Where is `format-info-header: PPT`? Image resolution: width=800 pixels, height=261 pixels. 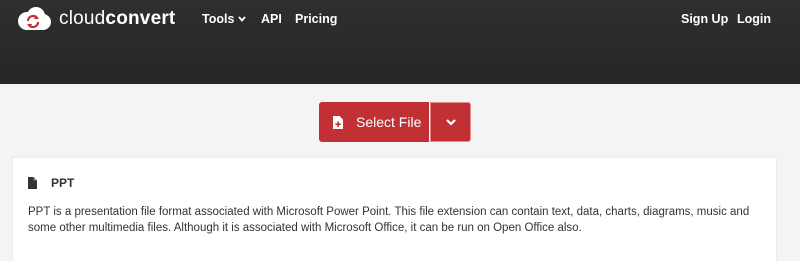
format-info-header: PPT is located at coordinates (51, 183).